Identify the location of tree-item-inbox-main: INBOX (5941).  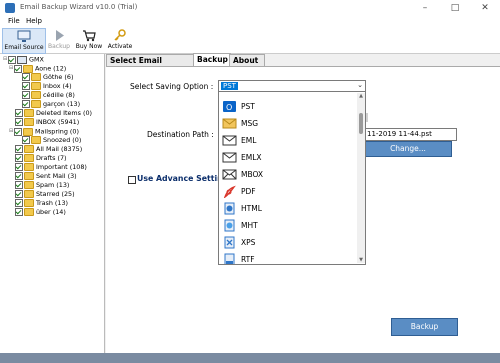
(47, 122).